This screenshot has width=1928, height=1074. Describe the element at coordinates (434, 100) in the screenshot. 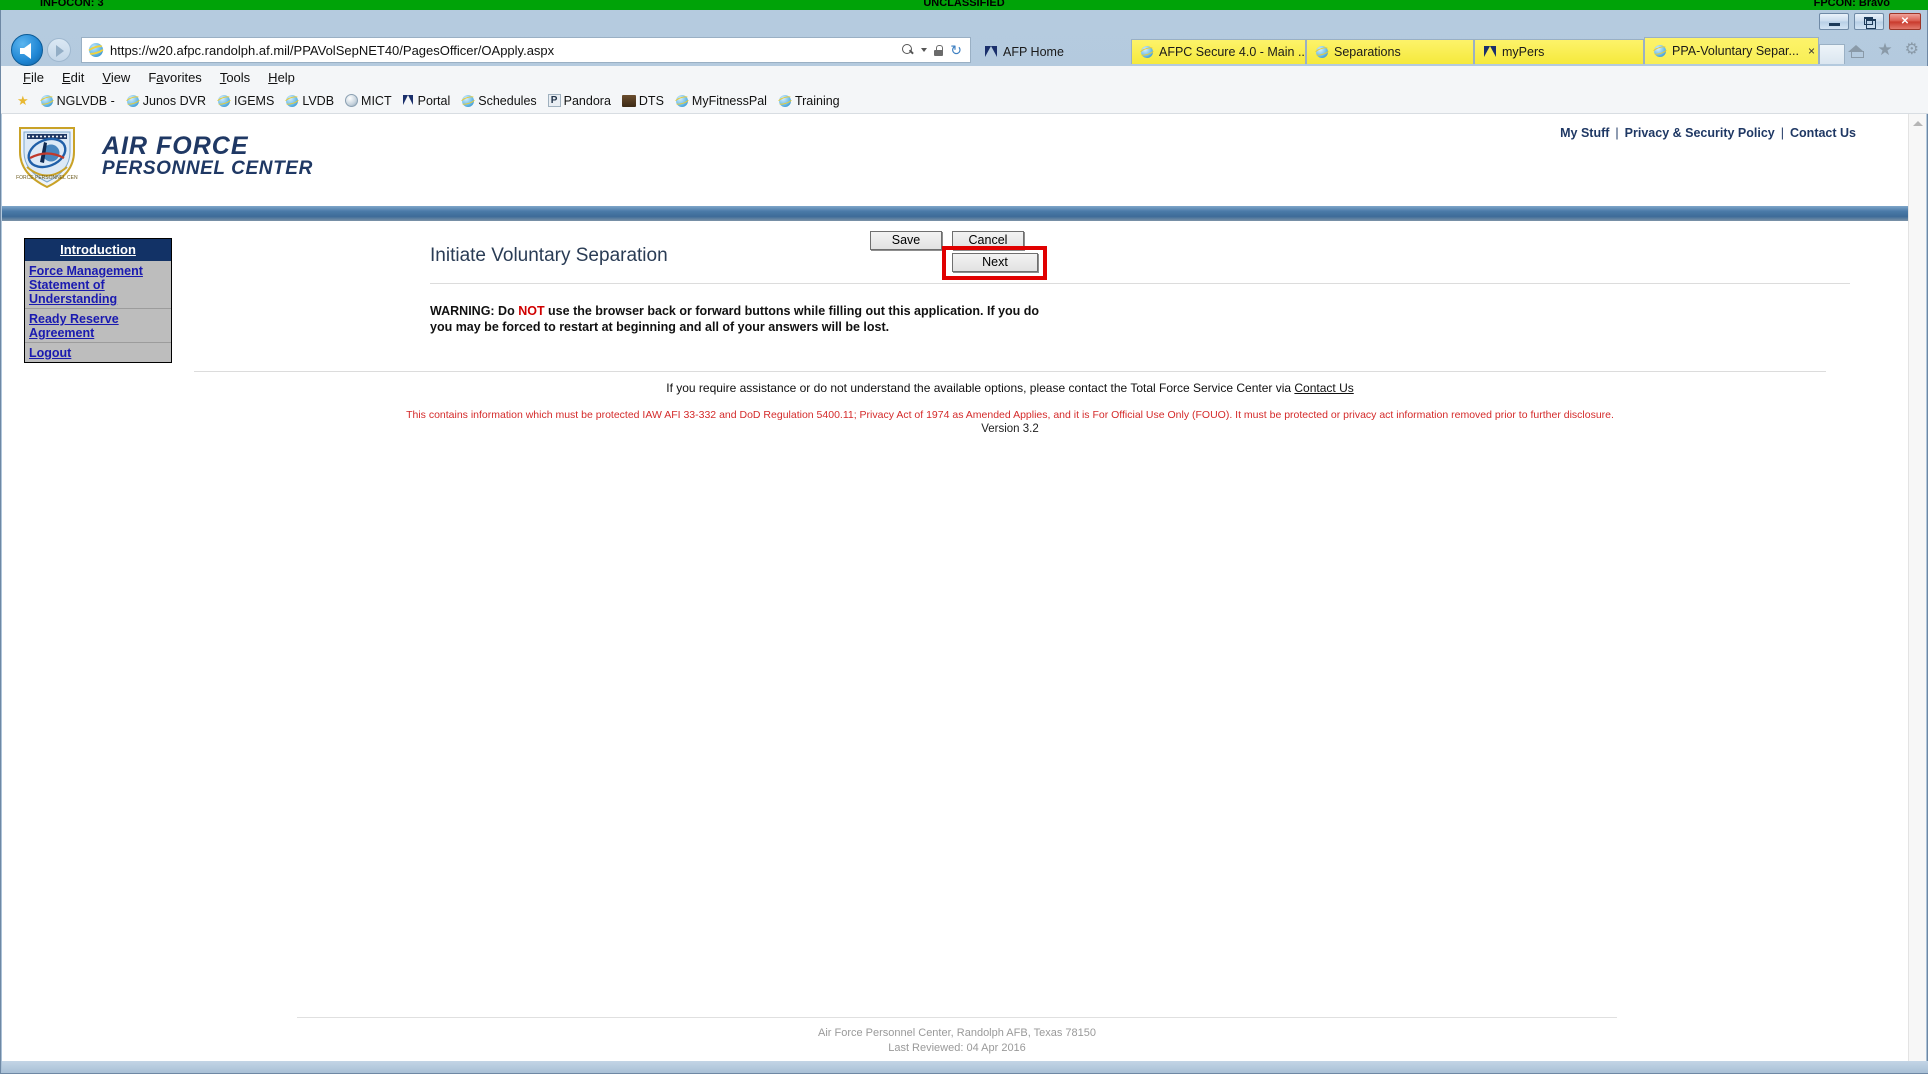

I see `favorite-label: Portal` at that location.